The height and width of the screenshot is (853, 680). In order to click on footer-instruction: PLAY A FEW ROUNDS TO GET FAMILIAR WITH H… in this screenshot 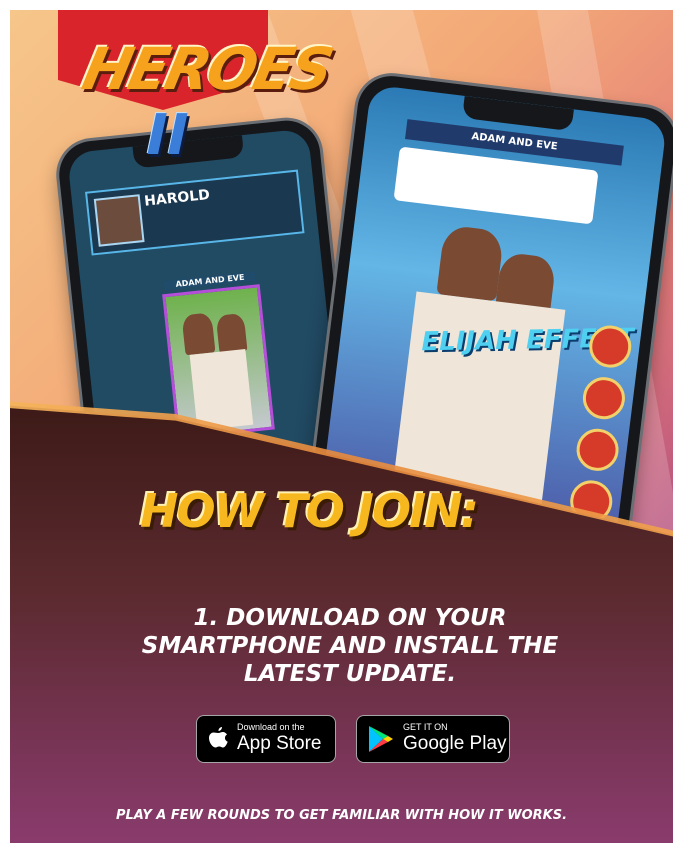, I will do `click(341, 815)`.